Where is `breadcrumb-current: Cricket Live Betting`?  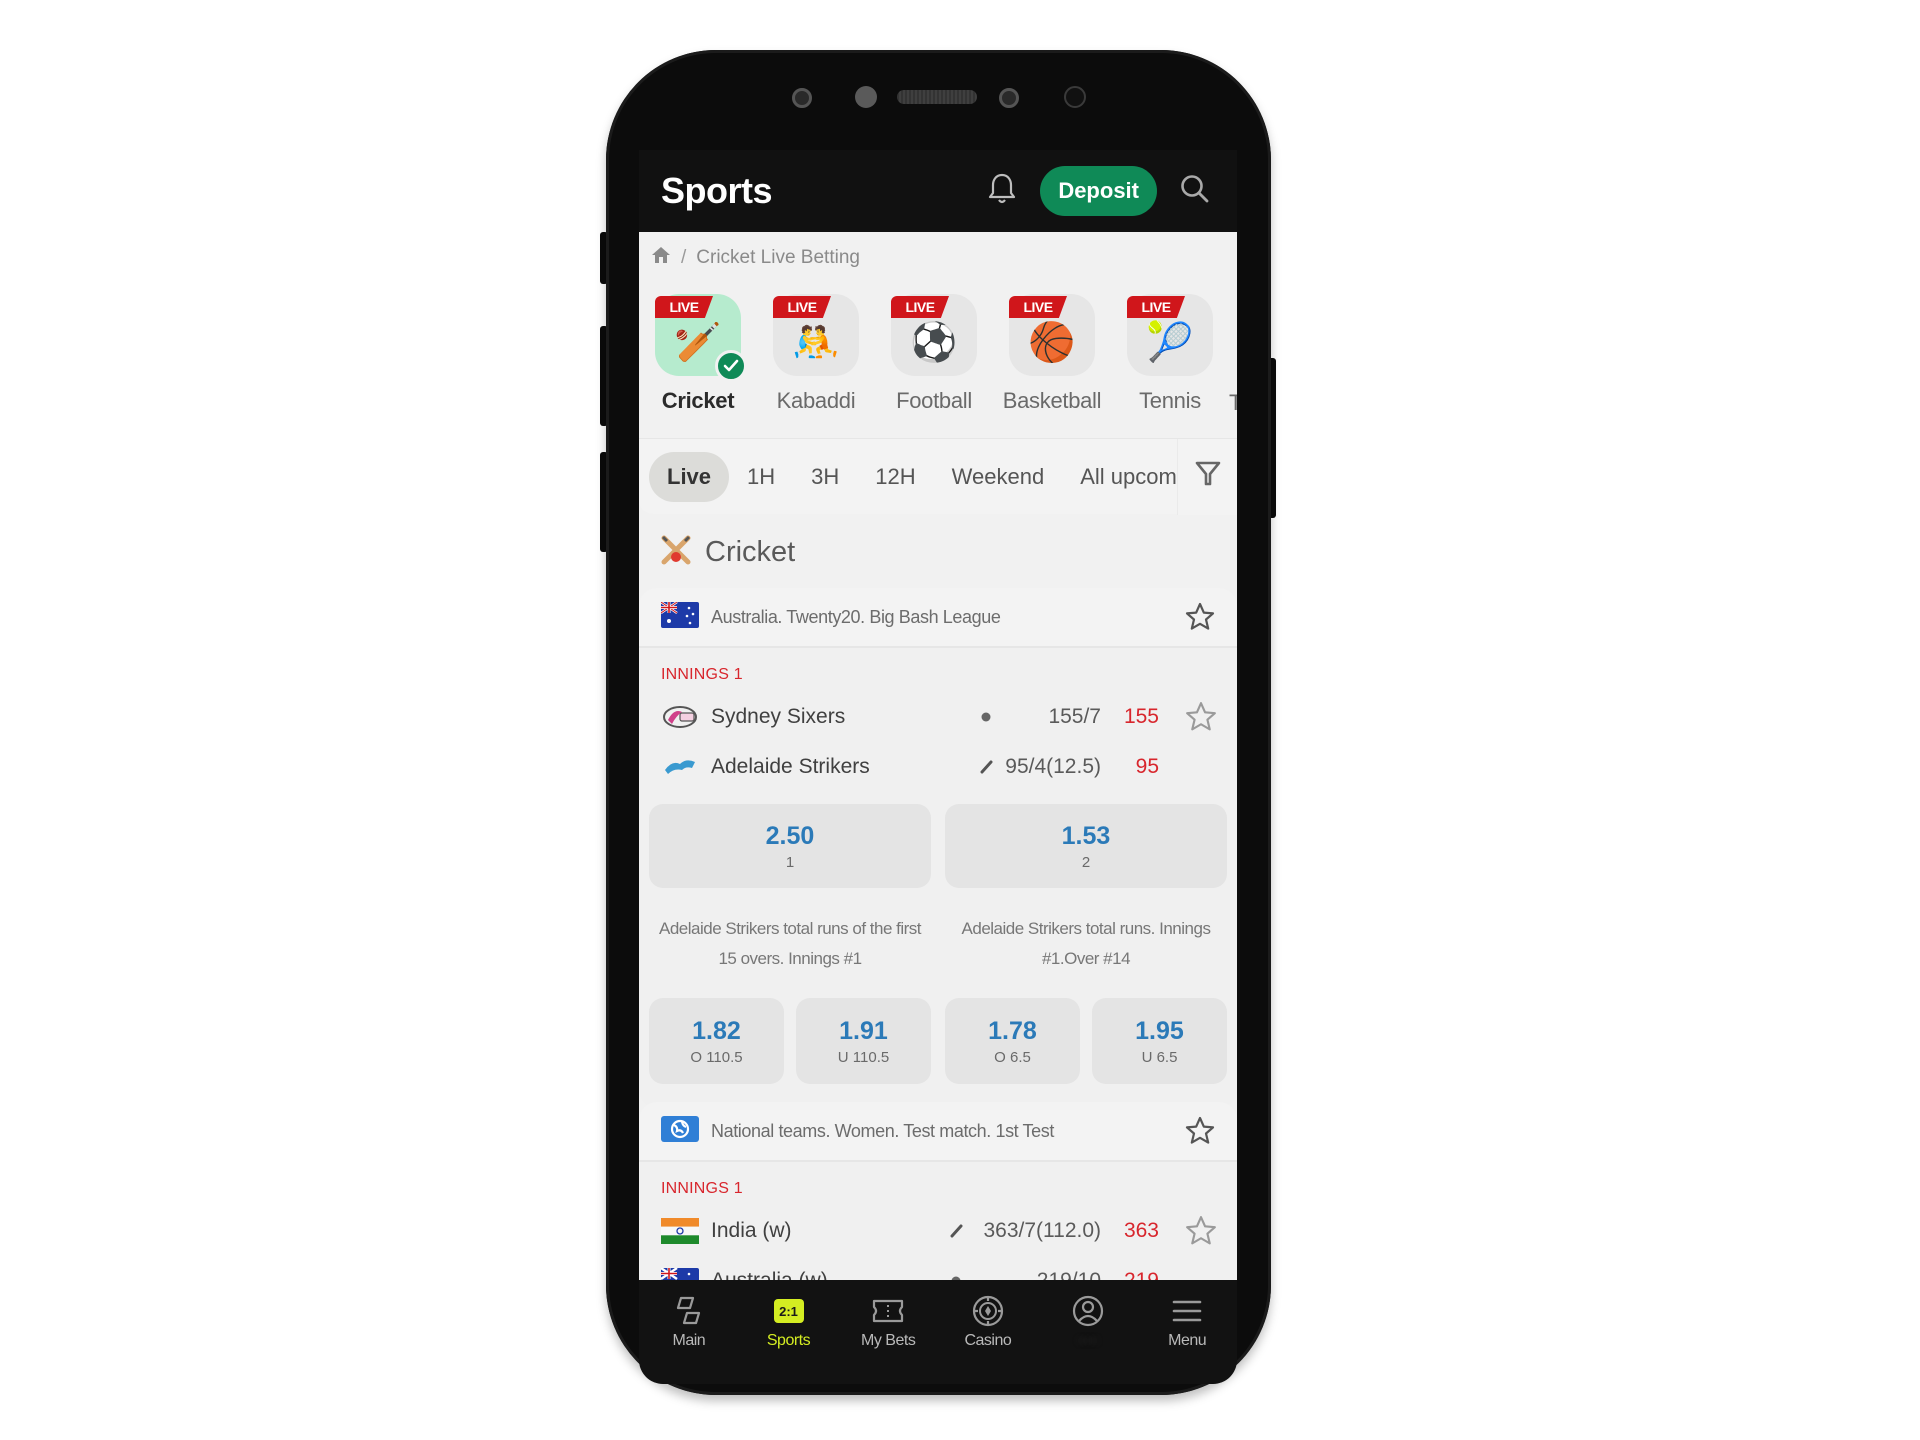 breadcrumb-current: Cricket Live Betting is located at coordinates (778, 257).